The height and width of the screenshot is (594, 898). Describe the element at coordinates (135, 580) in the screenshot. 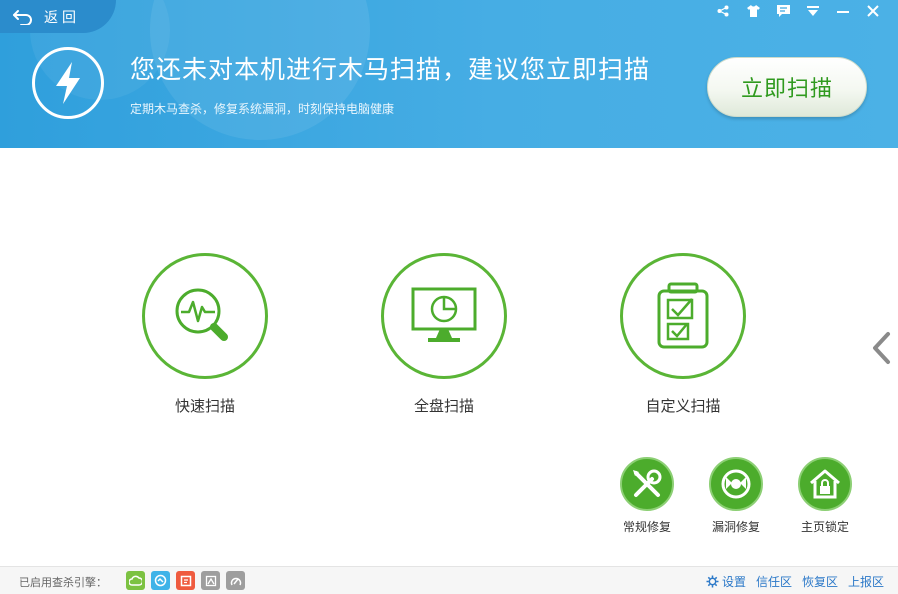

I see `cloud-engine-icon` at that location.